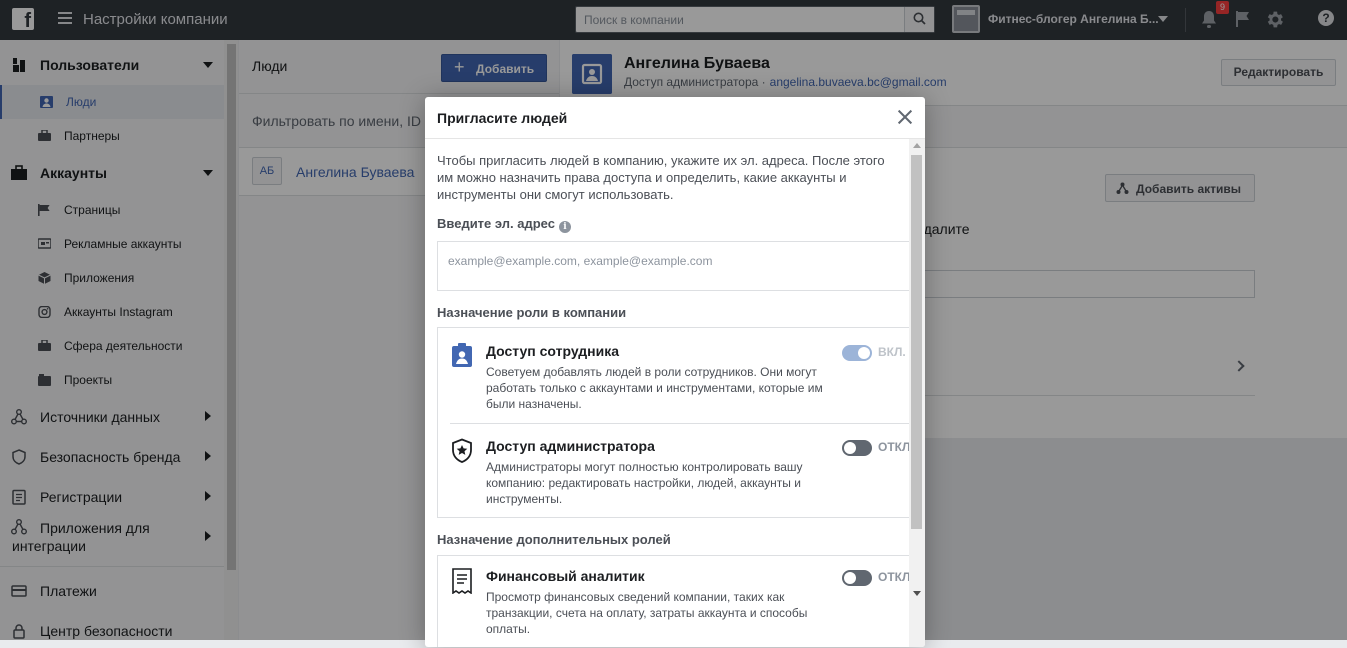 This screenshot has width=1347, height=648. What do you see at coordinates (462, 450) in the screenshot?
I see `admin-shield-icon` at bounding box center [462, 450].